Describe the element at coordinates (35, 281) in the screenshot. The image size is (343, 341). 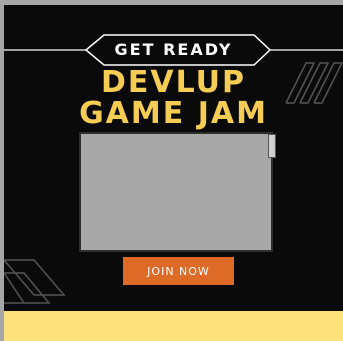
I see `corner-stripes-decoration` at that location.